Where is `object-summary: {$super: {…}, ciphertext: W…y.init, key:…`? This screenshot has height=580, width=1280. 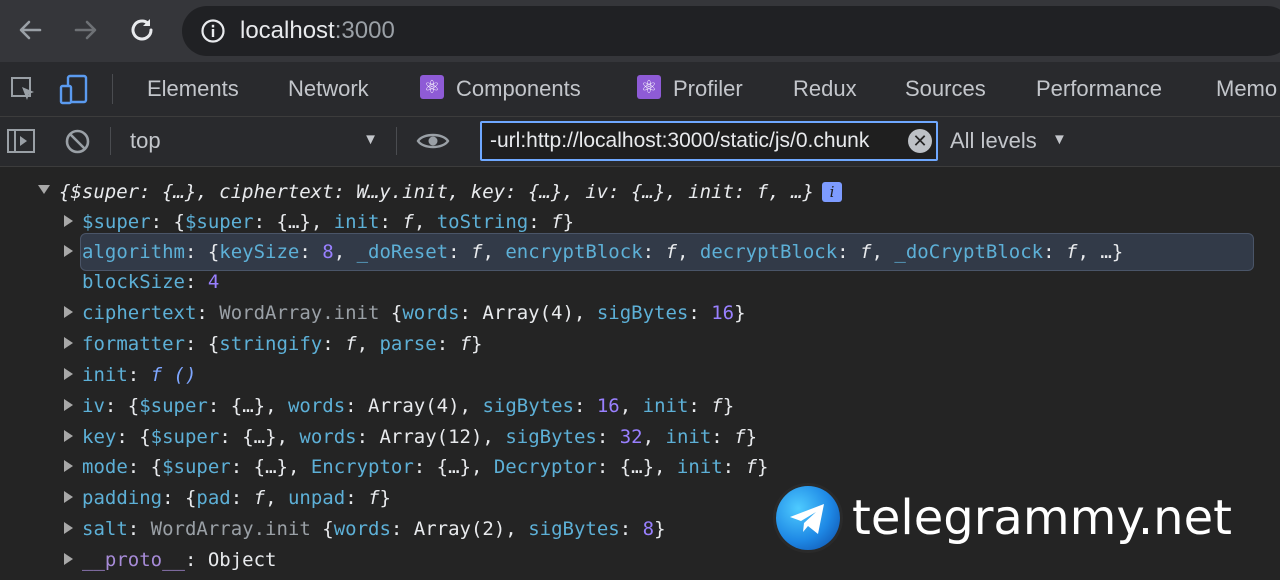 object-summary: {$super: {…}, ciphertext: W…y.init, key:… is located at coordinates (436, 192).